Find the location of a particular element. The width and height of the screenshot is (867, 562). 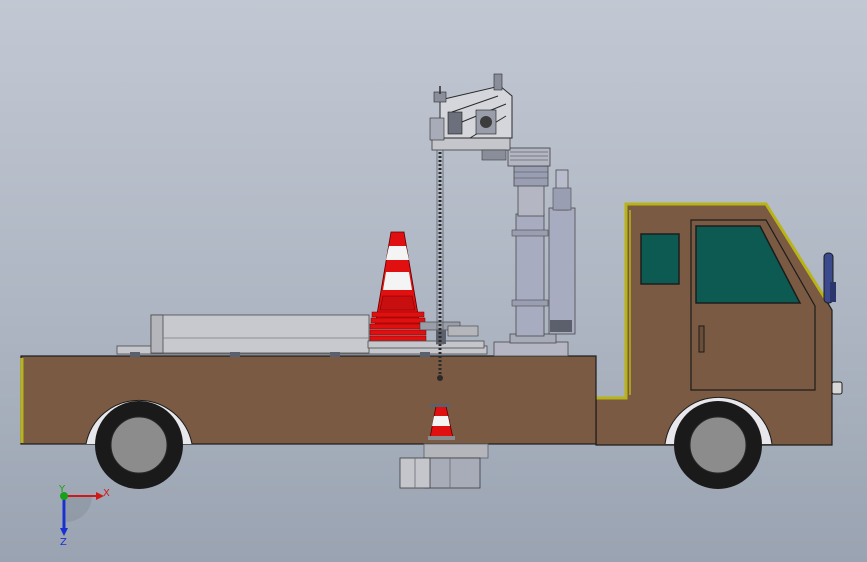

cone-tray is located at coordinates (426, 344).